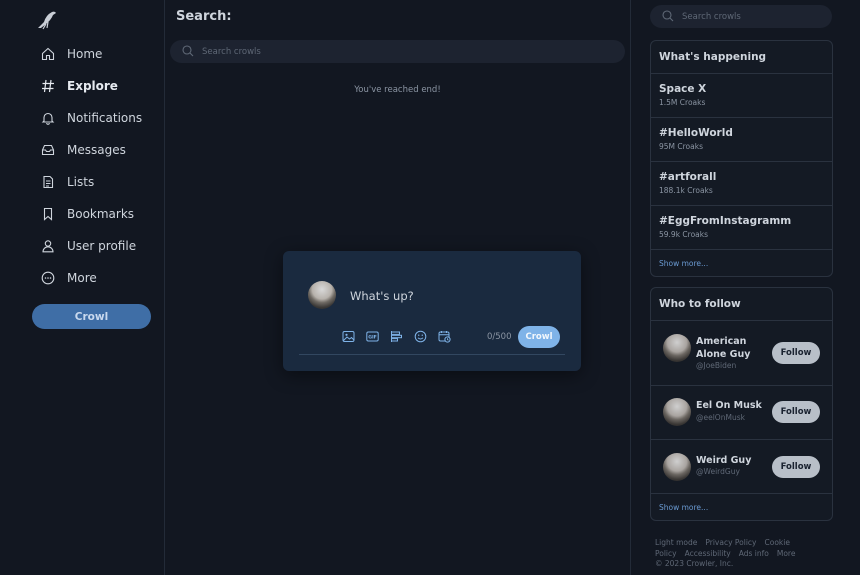  I want to click on trend-name: #EggFromInstagramm, so click(725, 221).